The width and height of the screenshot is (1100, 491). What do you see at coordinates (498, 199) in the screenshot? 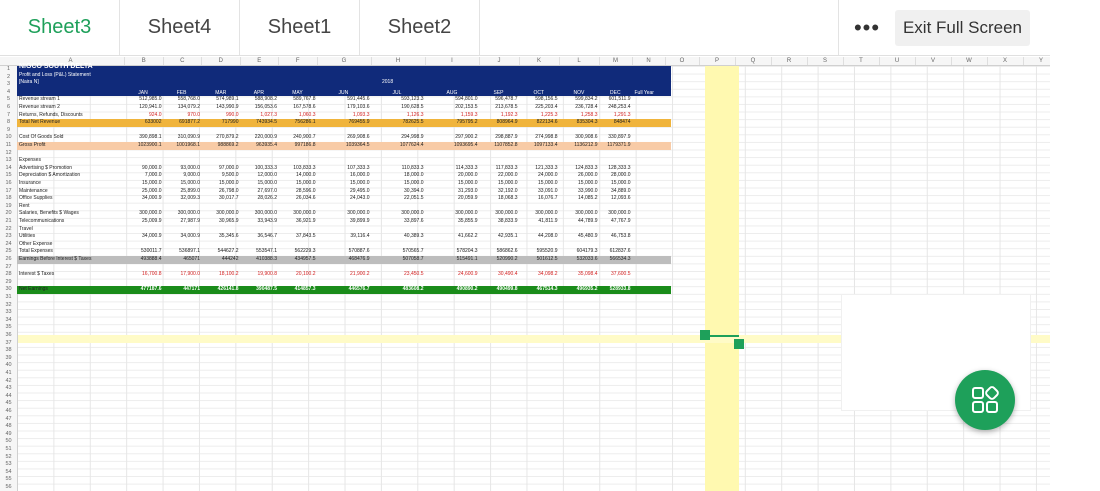
I see `value-cell: 18,068.3` at bounding box center [498, 199].